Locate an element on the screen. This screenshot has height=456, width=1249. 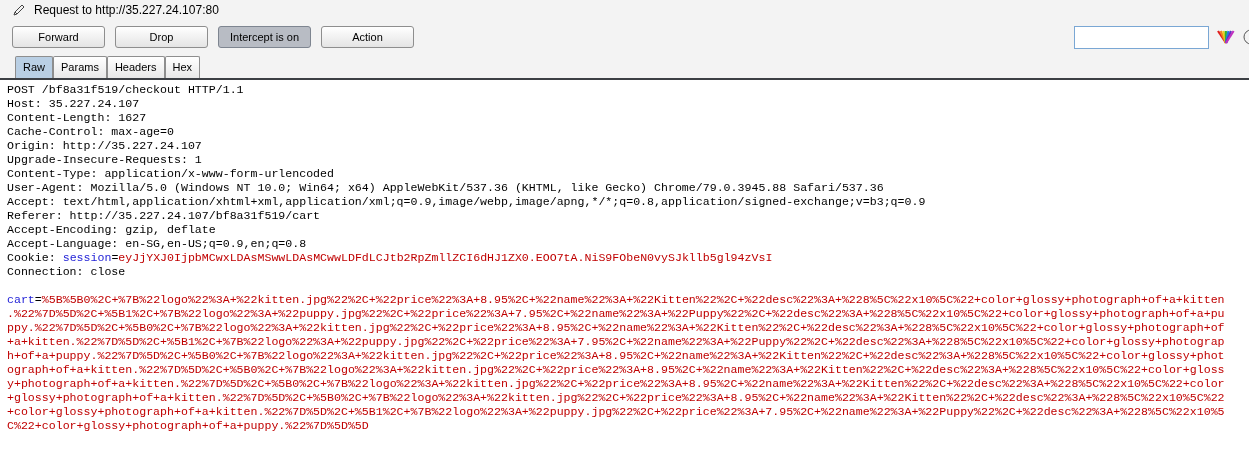
header-line: Content-Length: 1627 is located at coordinates (77, 118).